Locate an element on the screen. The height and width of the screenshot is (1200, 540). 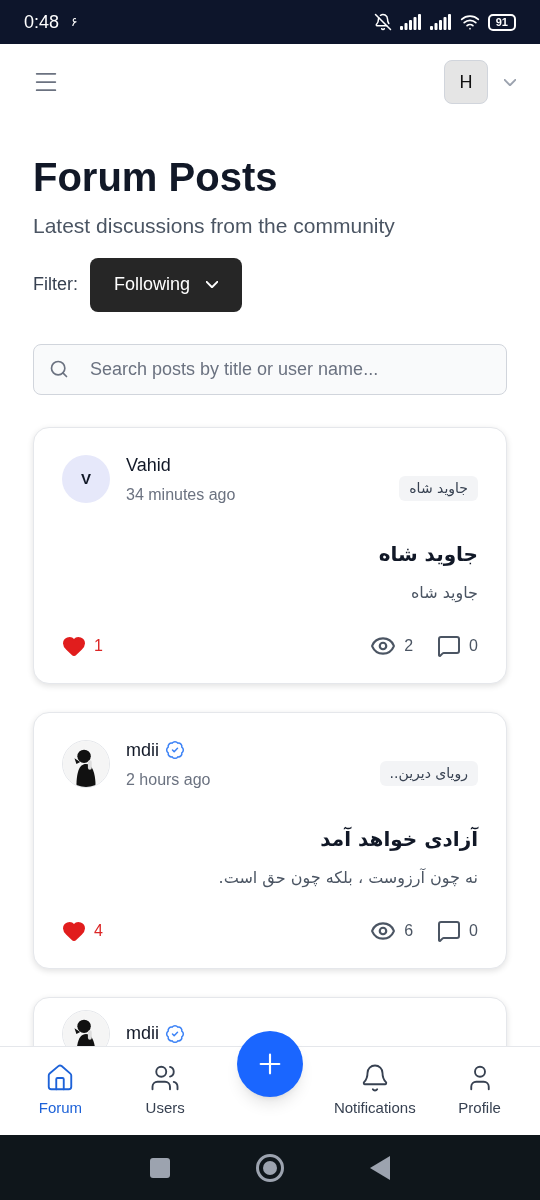
post-time: 34 minutes ago is located at coordinates (181, 494).